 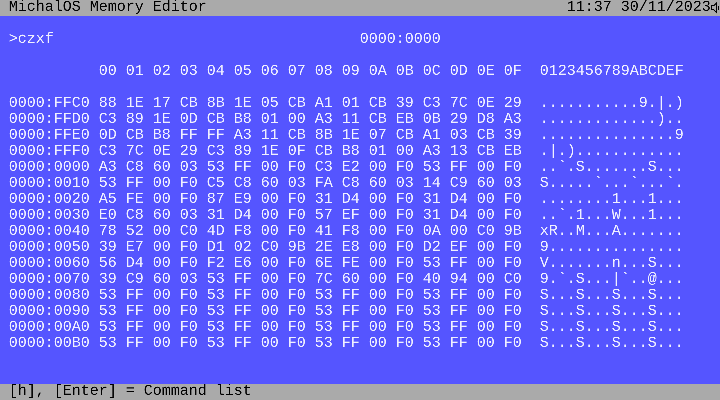 What do you see at coordinates (378, 151) in the screenshot?
I see `hex-byte: 01` at bounding box center [378, 151].